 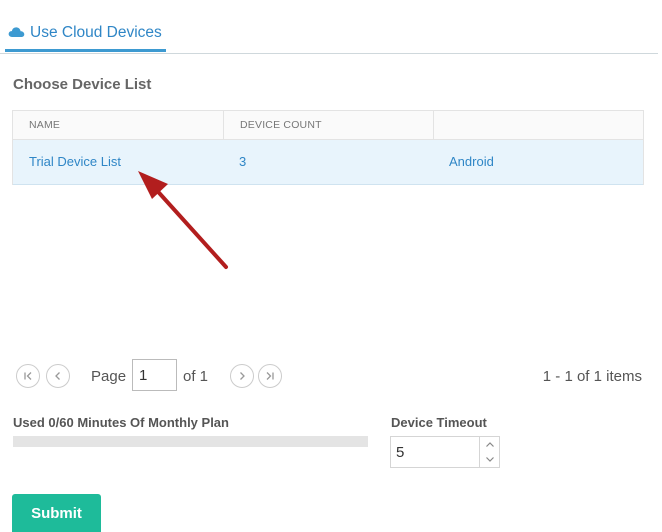 I want to click on last-page-button, so click(x=270, y=376).